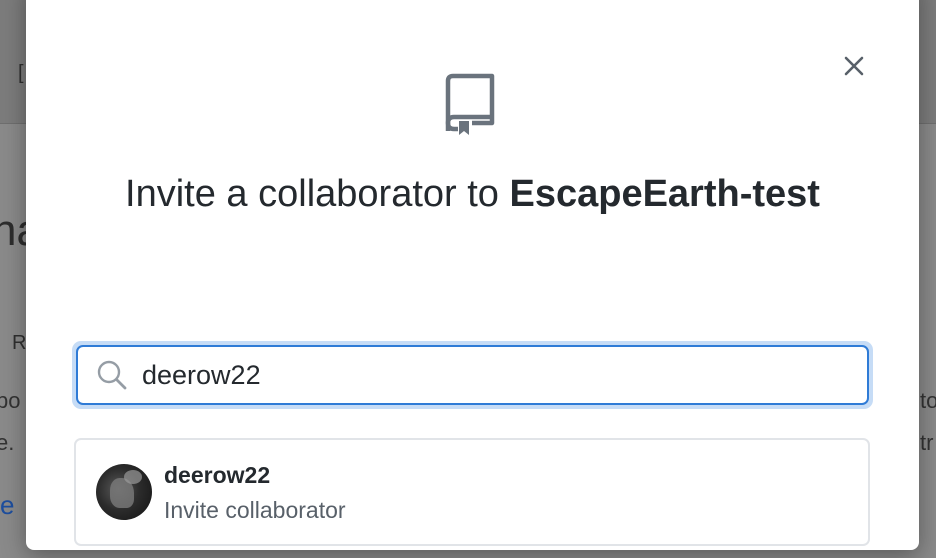  Describe the element at coordinates (19, 343) in the screenshot. I see `background-text: R` at that location.